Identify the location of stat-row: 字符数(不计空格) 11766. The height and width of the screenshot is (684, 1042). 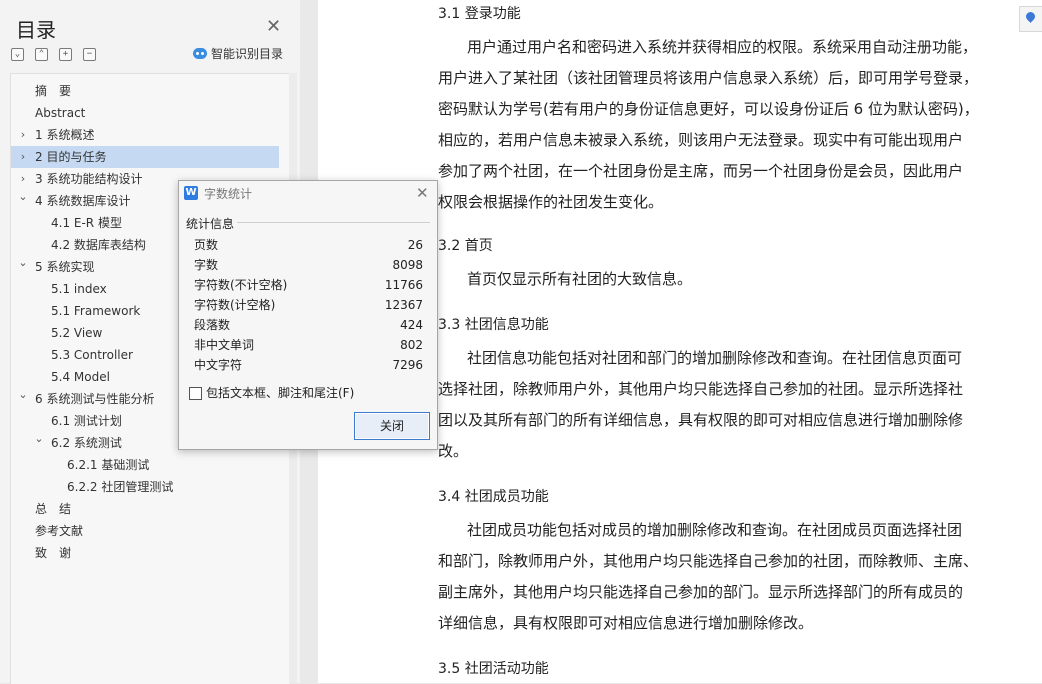
(308, 285).